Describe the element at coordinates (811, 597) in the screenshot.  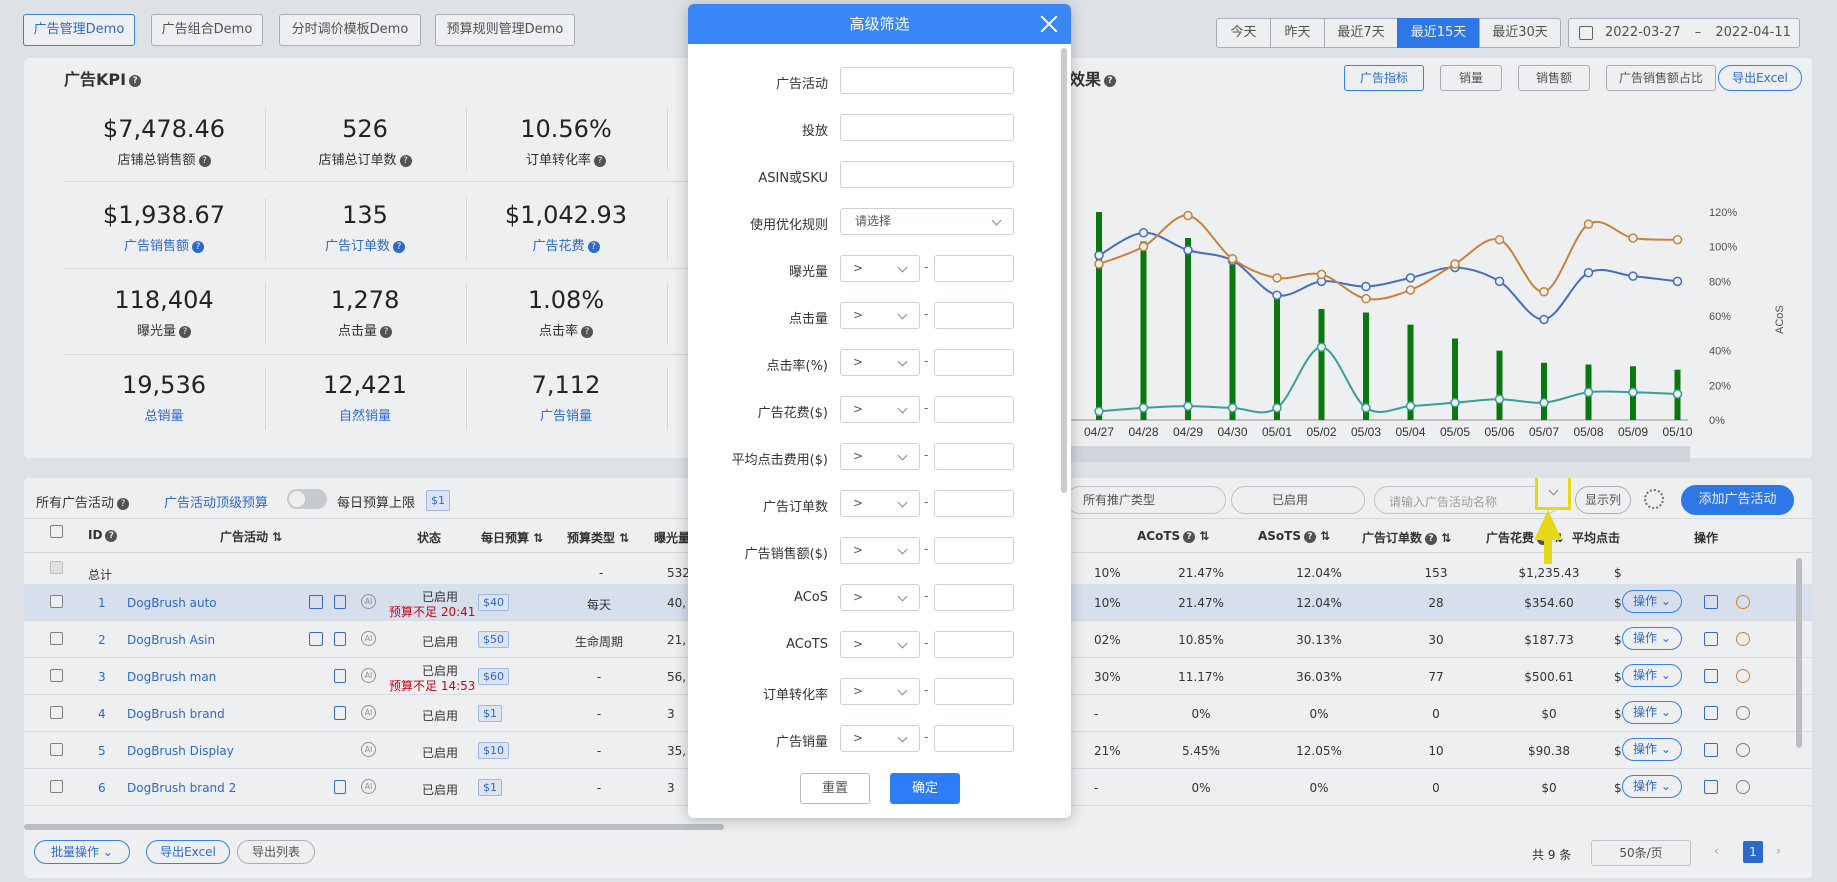
I see `filter-label: ACoS` at that location.